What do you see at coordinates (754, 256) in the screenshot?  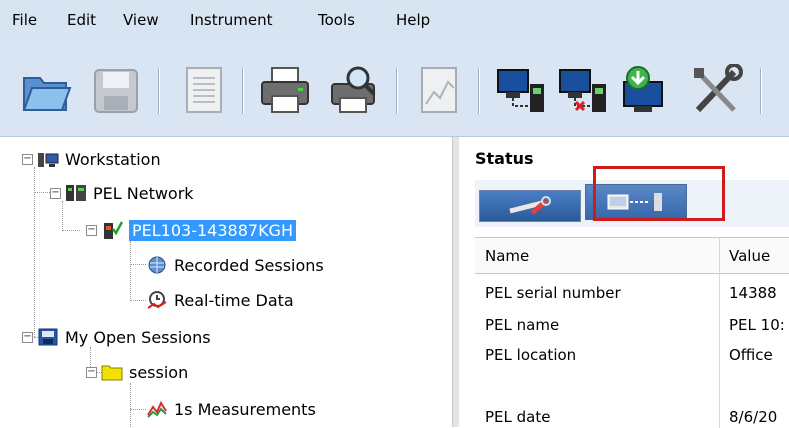 I see `column-header-value: Value` at bounding box center [754, 256].